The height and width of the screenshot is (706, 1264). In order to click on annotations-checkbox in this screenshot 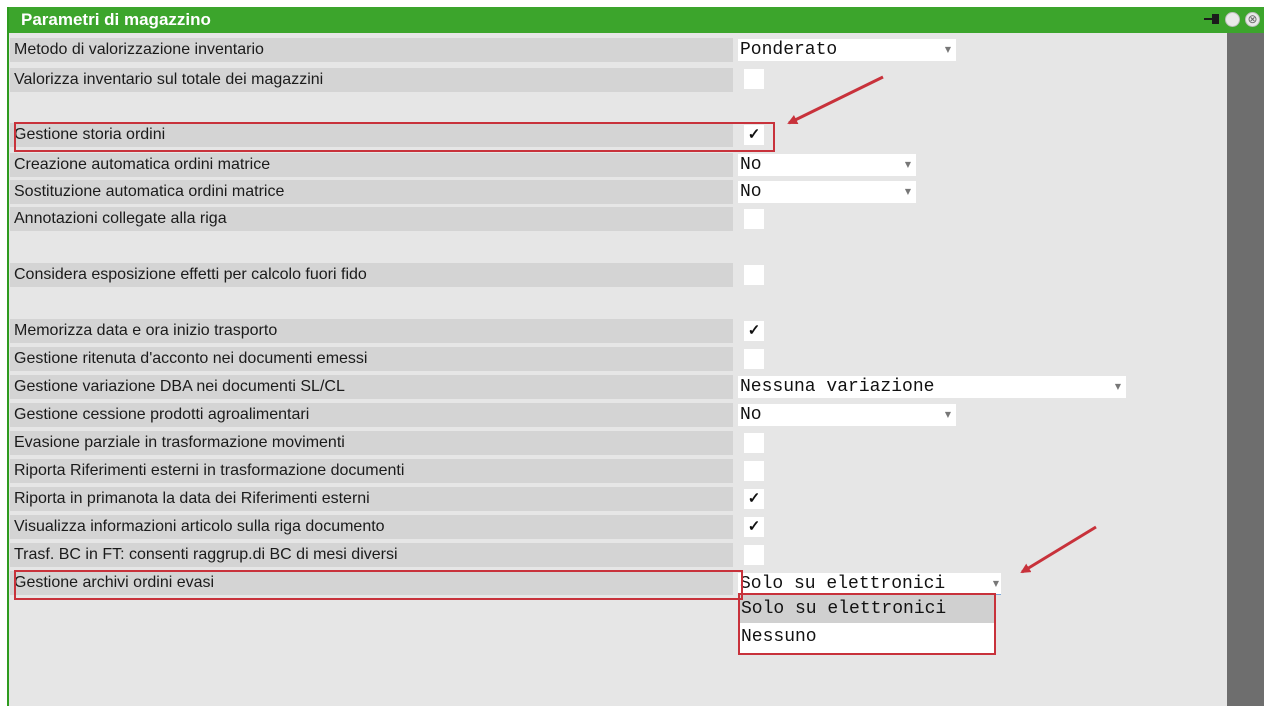, I will do `click(754, 219)`.